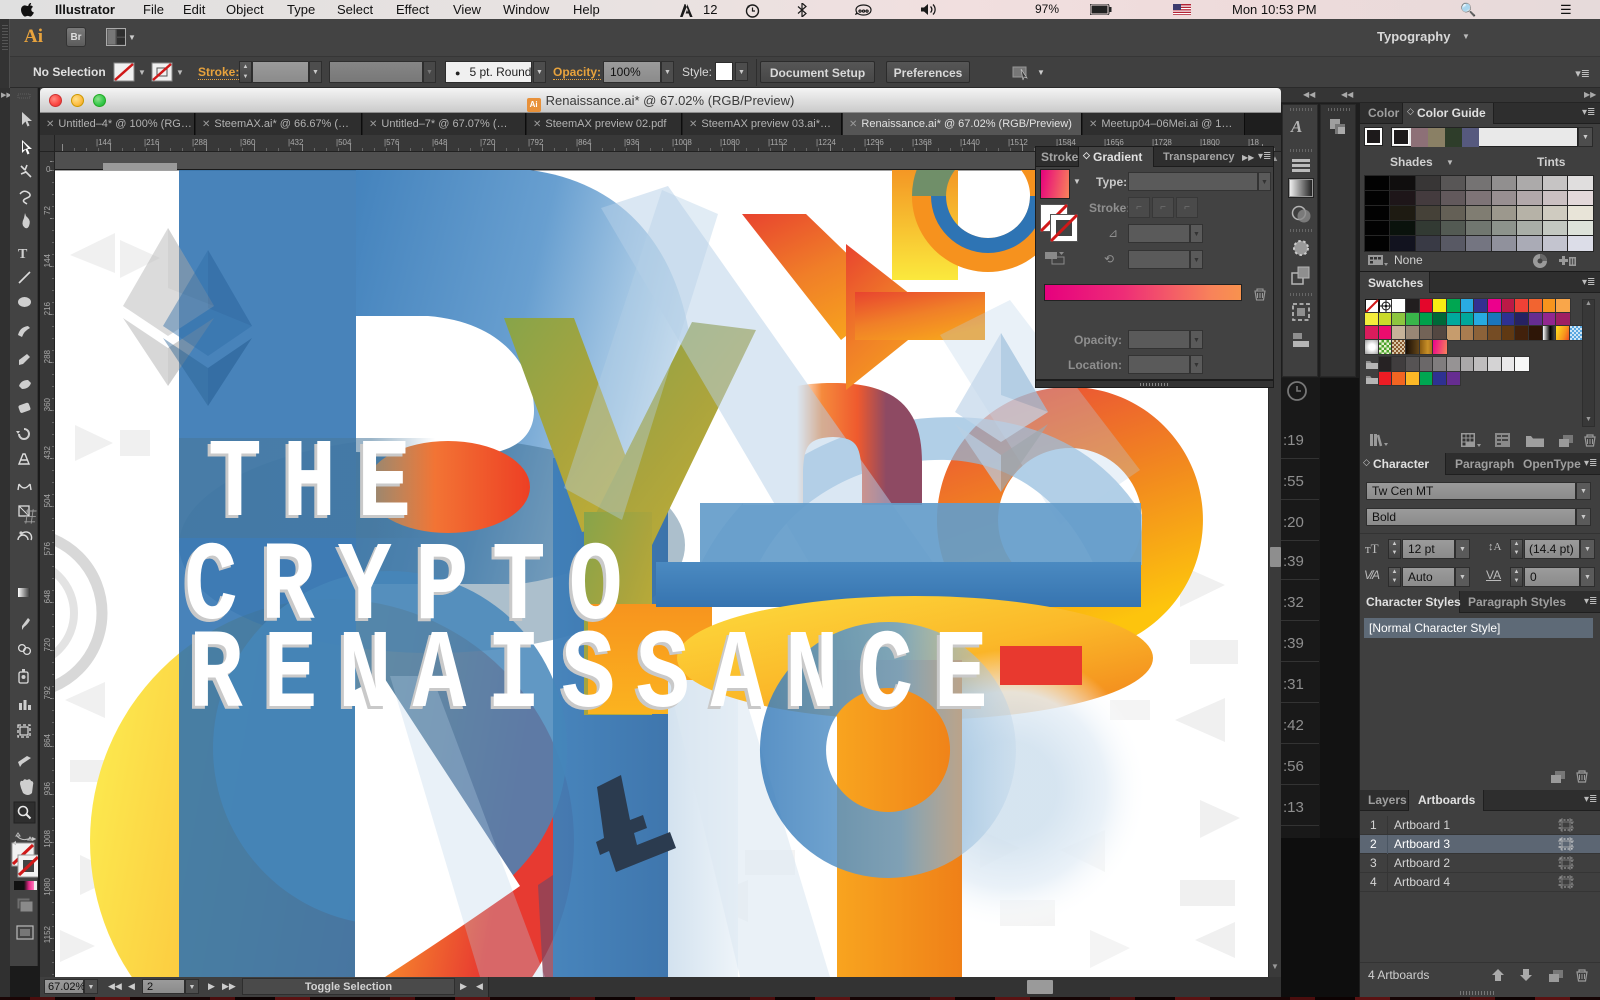 This screenshot has height=1000, width=1600. What do you see at coordinates (598, 677) in the screenshot?
I see `svg-text: RENAISSANCE` at bounding box center [598, 677].